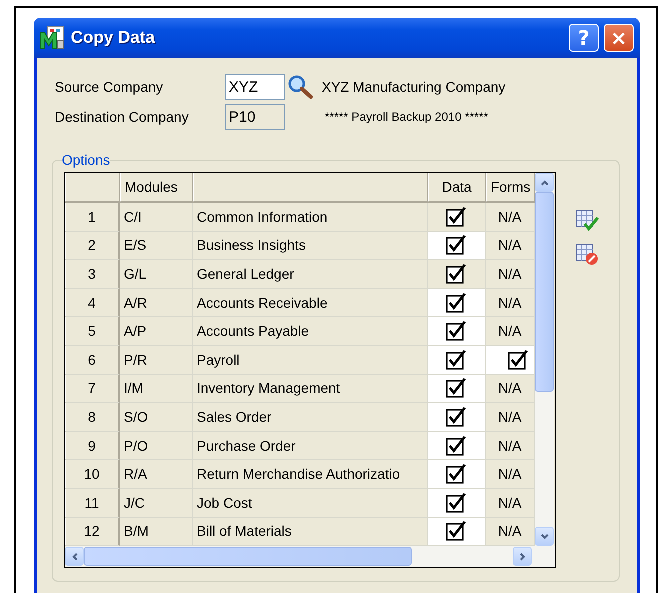 This screenshot has width=666, height=593. Describe the element at coordinates (584, 38) in the screenshot. I see `help-button: ?` at that location.